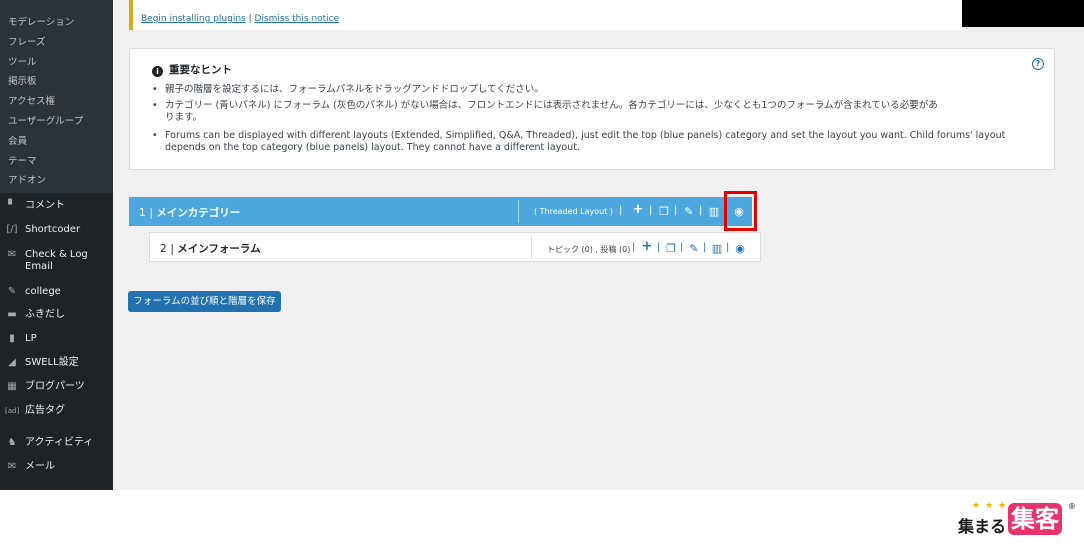  Describe the element at coordinates (12, 338) in the screenshot. I see `page-icon: ▮` at that location.